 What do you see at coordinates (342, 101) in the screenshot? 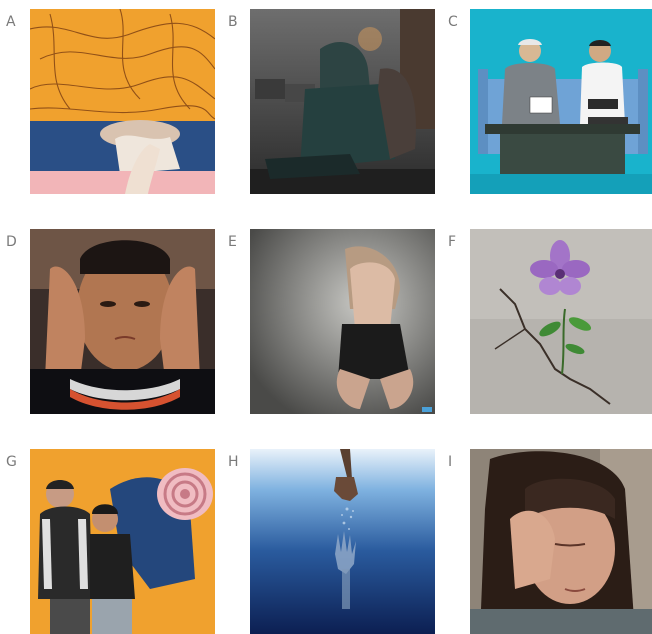
I see `image-b-hooded-person-sitting-on-street` at bounding box center [342, 101].